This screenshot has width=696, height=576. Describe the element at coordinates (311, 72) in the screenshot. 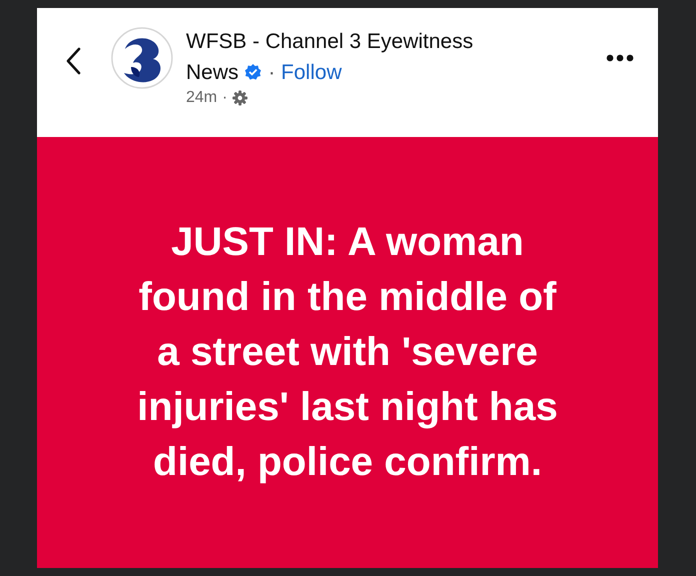

I see `follow-link: Follow` at that location.